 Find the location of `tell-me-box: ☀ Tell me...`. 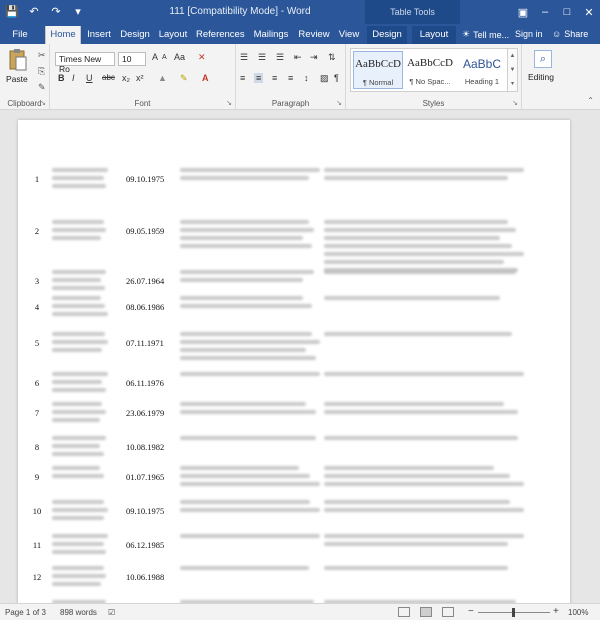

tell-me-box: ☀ Tell me... is located at coordinates (485, 34).